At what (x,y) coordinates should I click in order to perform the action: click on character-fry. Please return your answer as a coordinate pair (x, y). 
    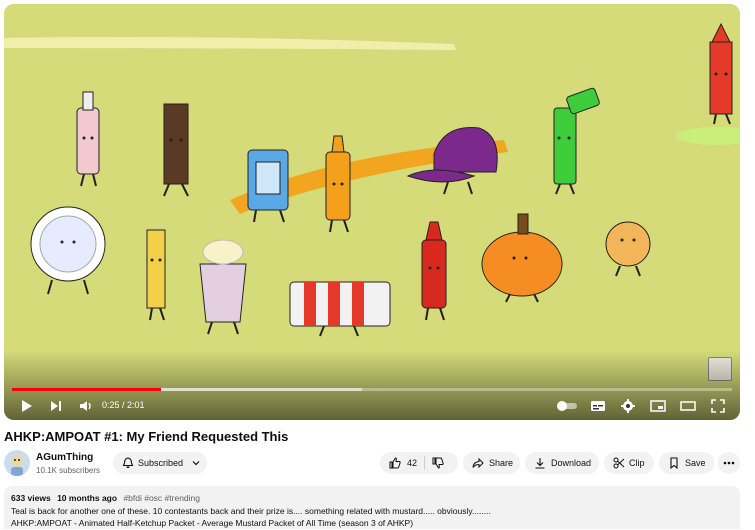
    Looking at the image, I should click on (156, 275).